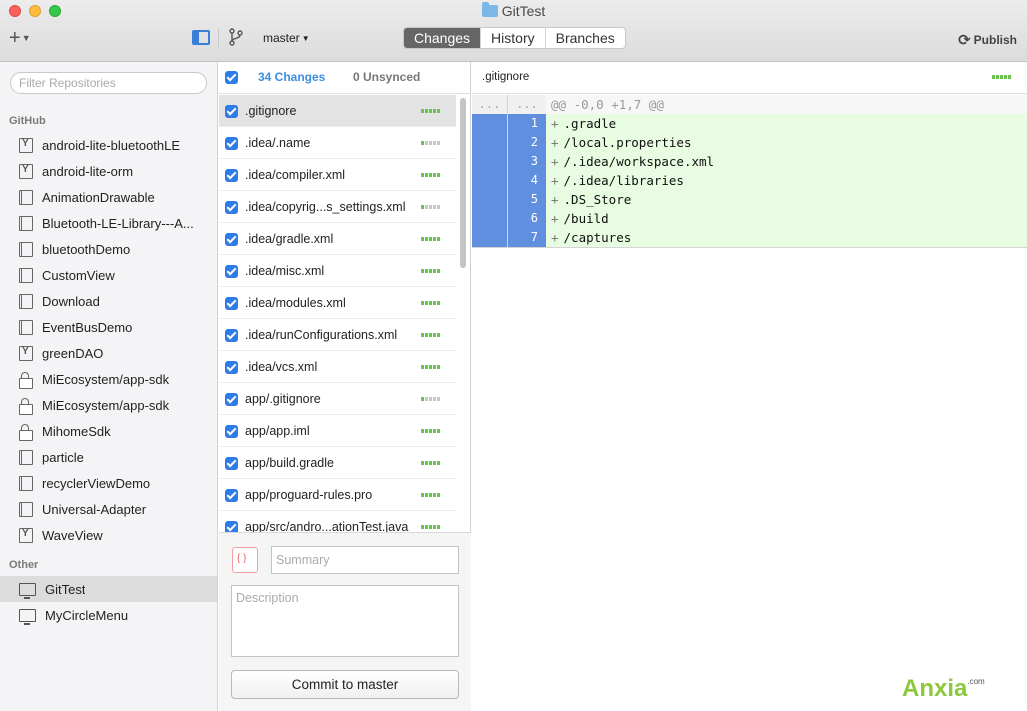 The image size is (1027, 711). I want to click on sidebar-repo-item: Universal-Adapter, so click(108, 509).